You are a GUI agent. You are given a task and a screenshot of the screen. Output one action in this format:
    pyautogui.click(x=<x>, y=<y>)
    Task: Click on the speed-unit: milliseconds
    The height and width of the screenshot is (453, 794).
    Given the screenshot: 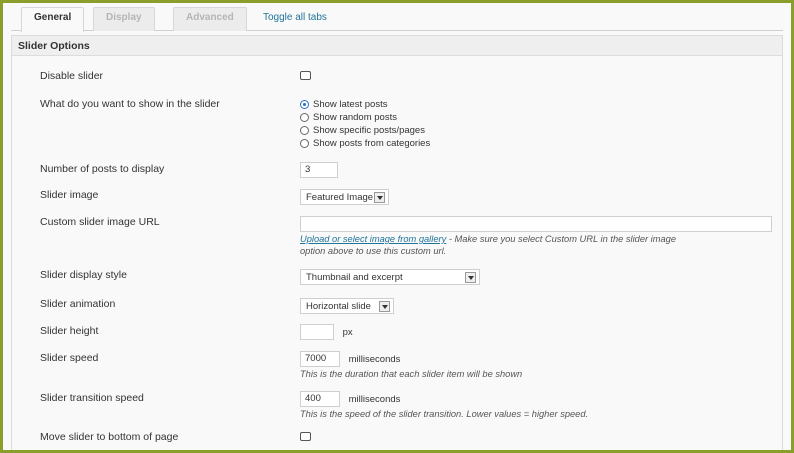 What is the action you would take?
    pyautogui.click(x=374, y=359)
    